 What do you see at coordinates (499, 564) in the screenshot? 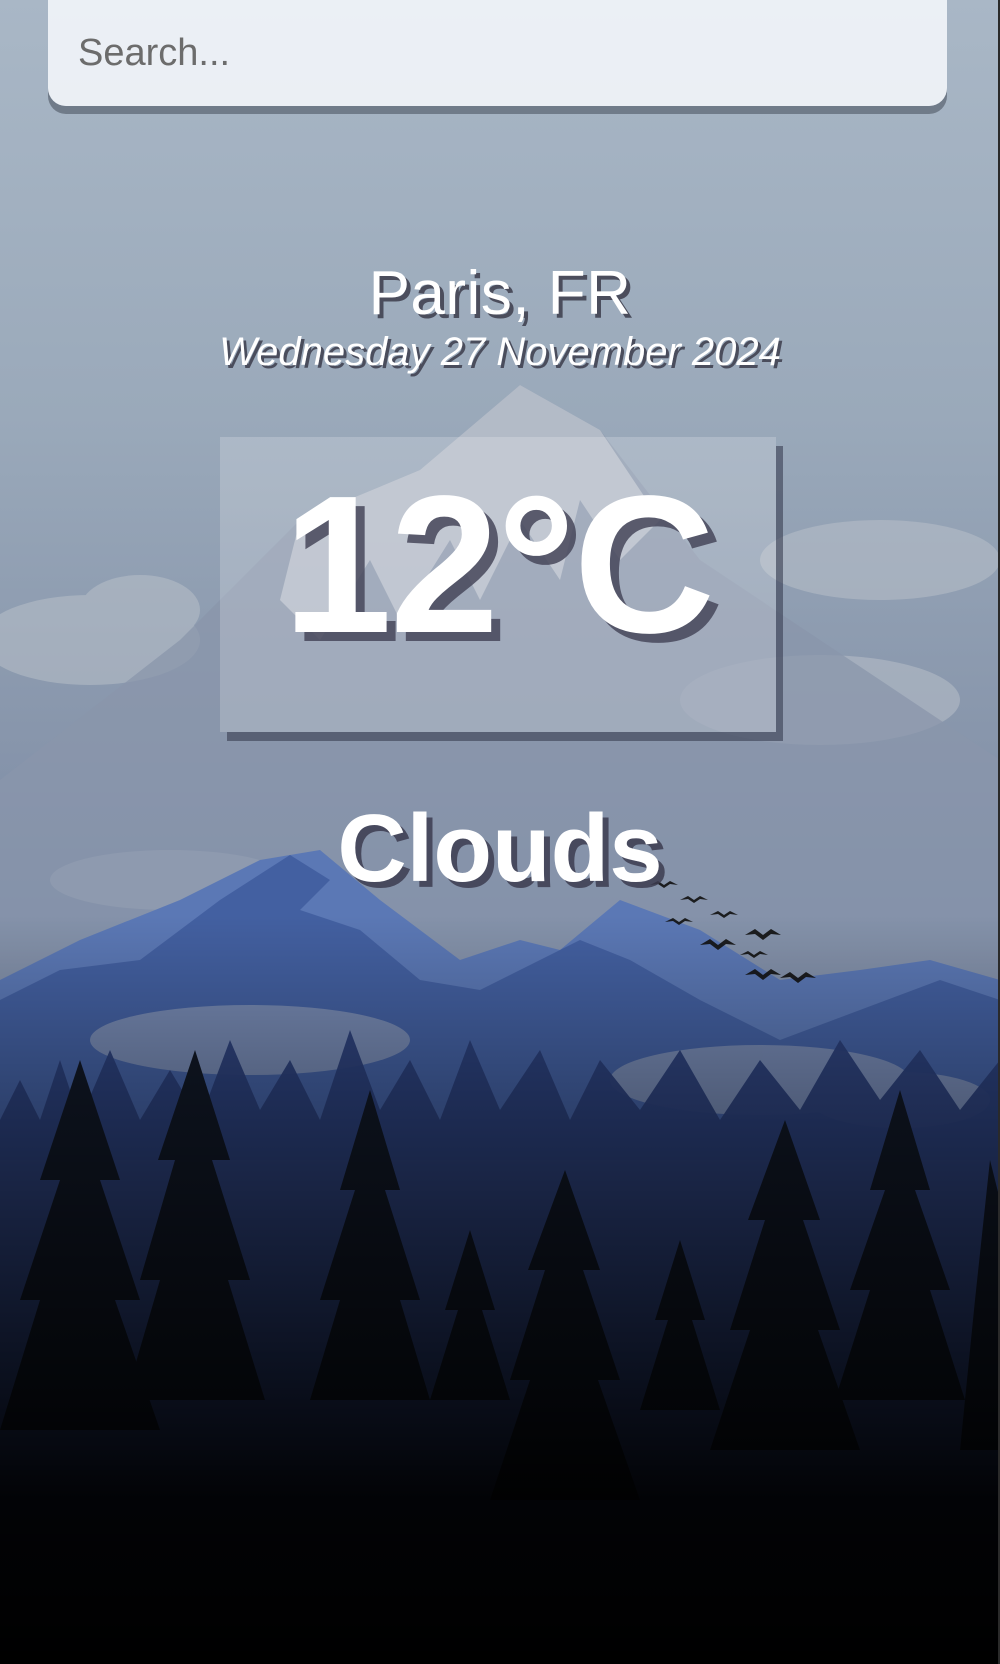
I see `temperature-value: 12°C` at bounding box center [499, 564].